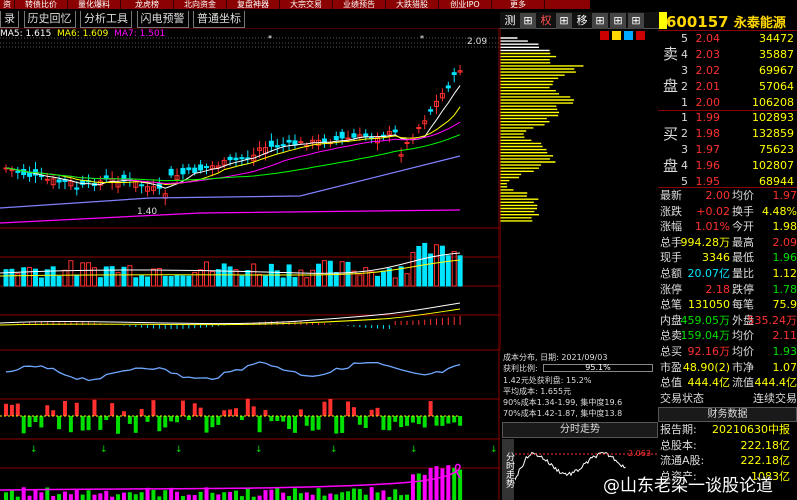 The width and height of the screenshot is (797, 500). Describe the element at coordinates (759, 23) in the screenshot. I see `stock-name: 永泰能源` at that location.